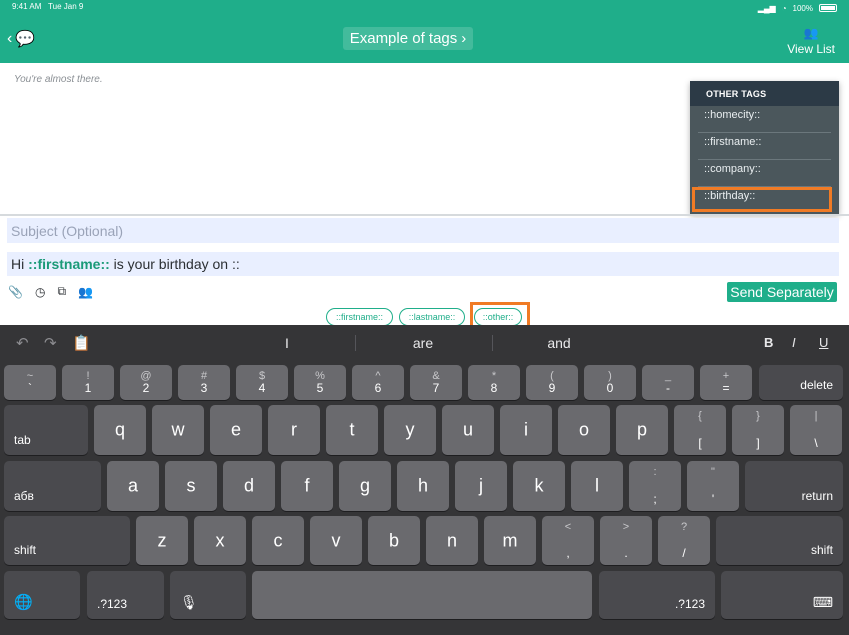 The image size is (849, 635). What do you see at coordinates (423, 343) in the screenshot?
I see `suggestion-2: are` at bounding box center [423, 343].